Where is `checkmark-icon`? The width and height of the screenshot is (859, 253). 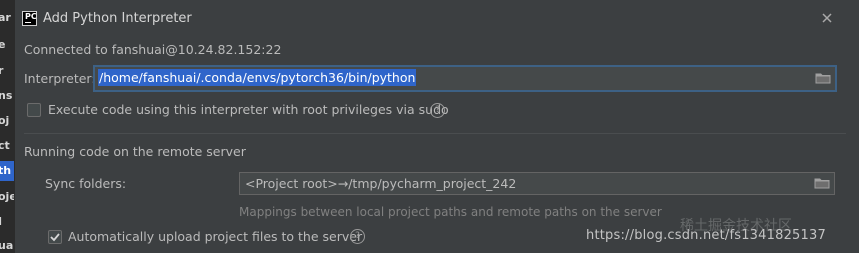
checkmark-icon is located at coordinates (55, 237).